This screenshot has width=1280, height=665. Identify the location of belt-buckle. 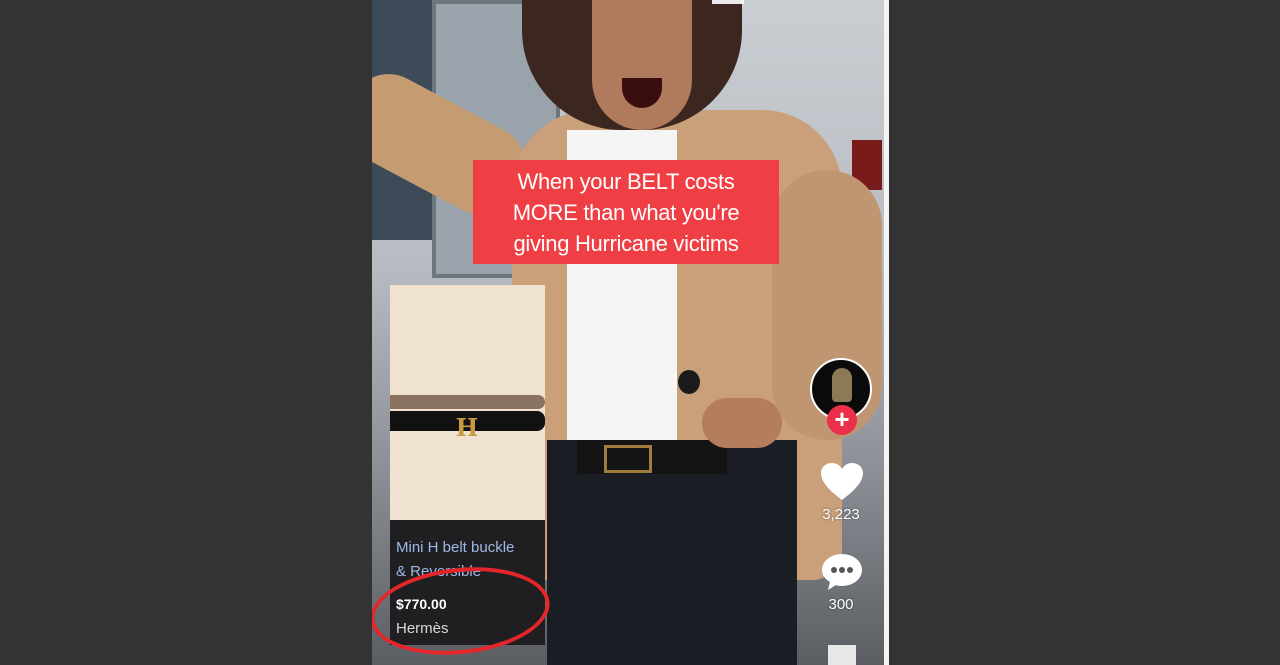
(628, 459).